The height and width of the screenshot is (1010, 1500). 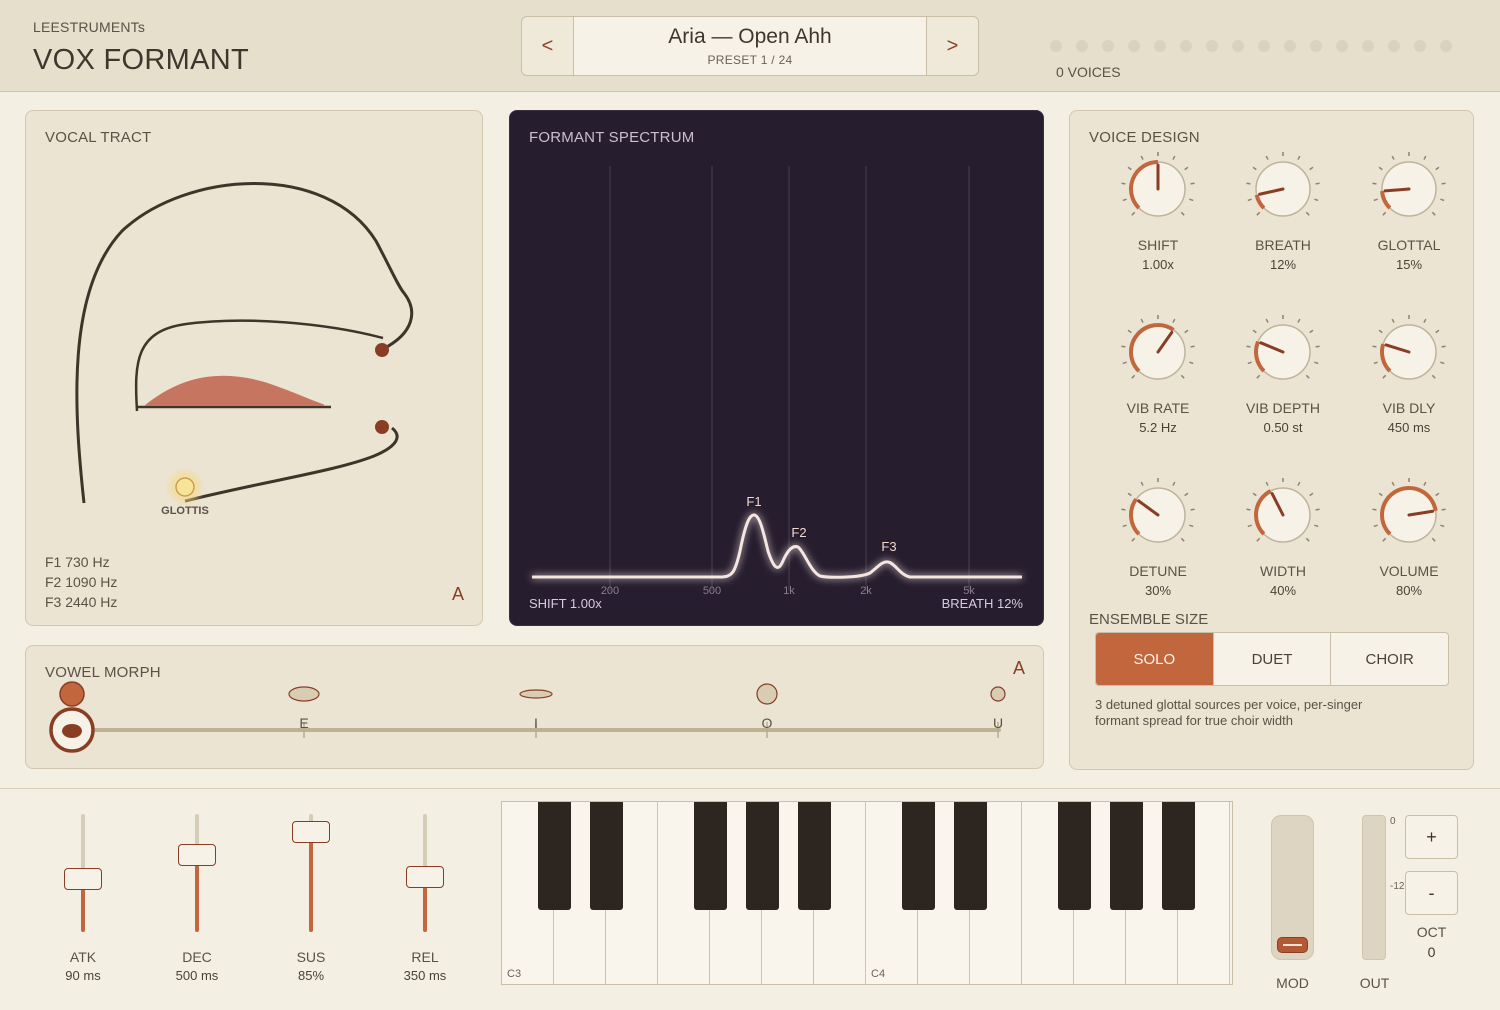 I want to click on vowel-u-label: U, so click(x=998, y=723).